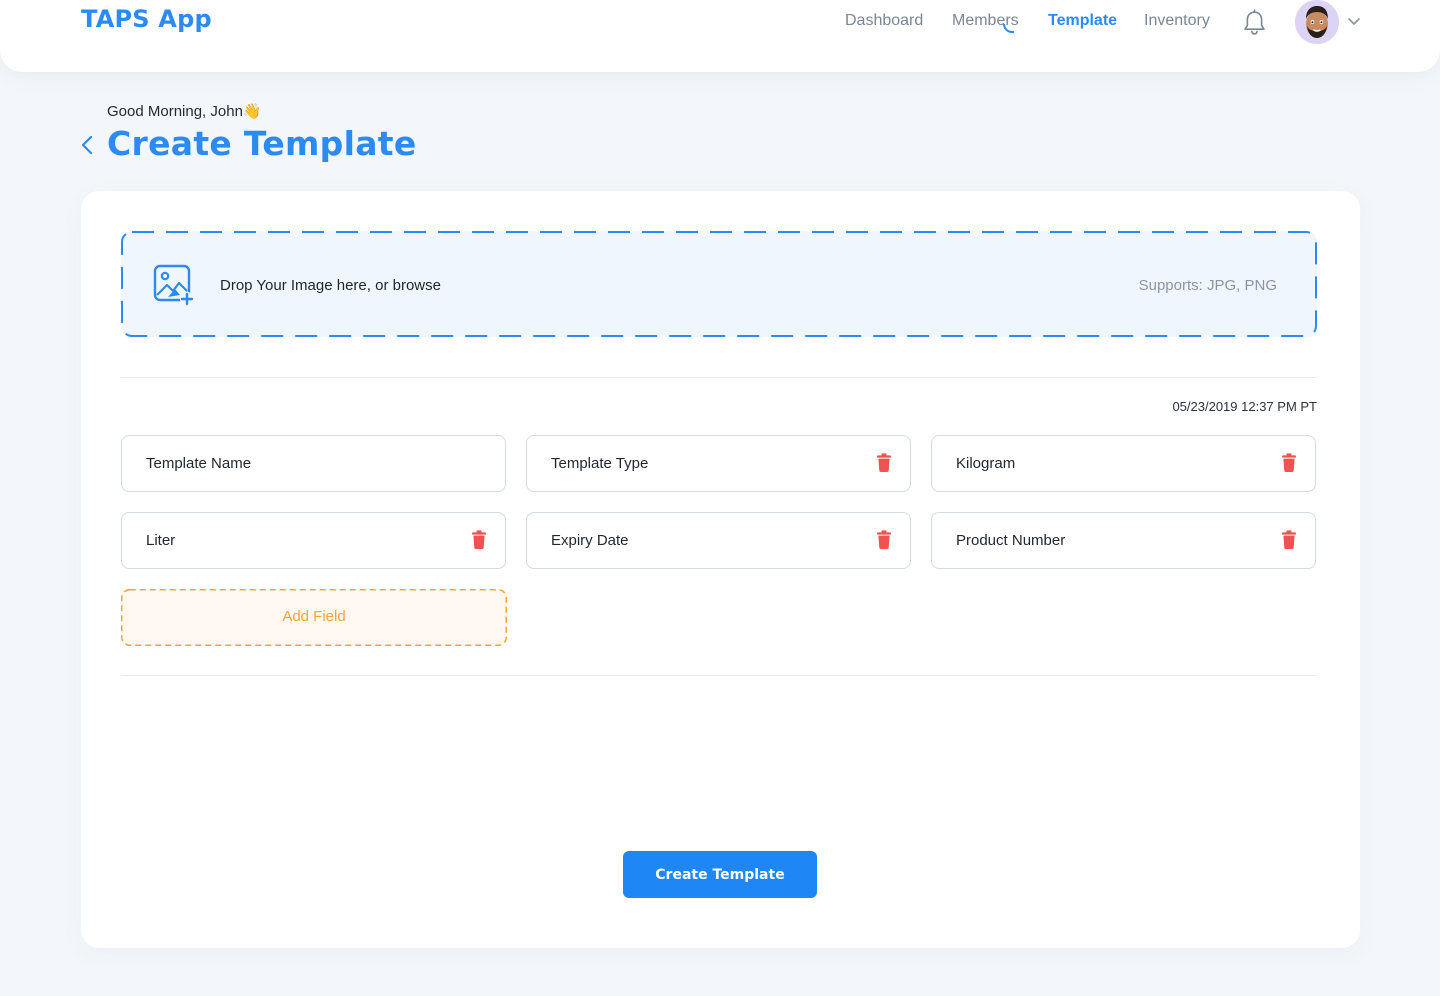 Image resolution: width=1440 pixels, height=996 pixels. What do you see at coordinates (1207, 285) in the screenshot?
I see `supported-formats: Supports: JPG, PNG` at bounding box center [1207, 285].